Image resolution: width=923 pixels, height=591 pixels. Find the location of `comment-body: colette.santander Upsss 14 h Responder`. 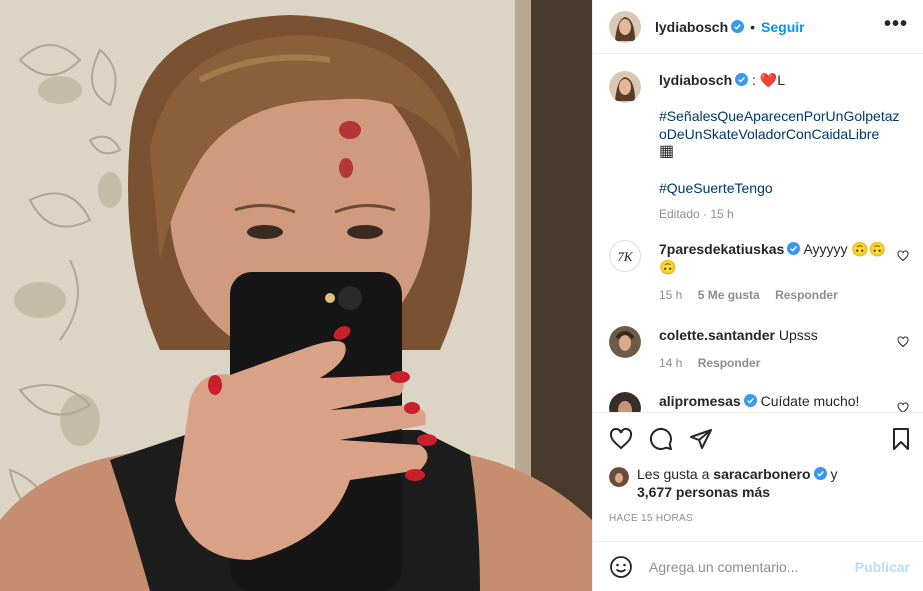

comment-body: colette.santander Upsss 14 h Responder is located at coordinates (774, 349).